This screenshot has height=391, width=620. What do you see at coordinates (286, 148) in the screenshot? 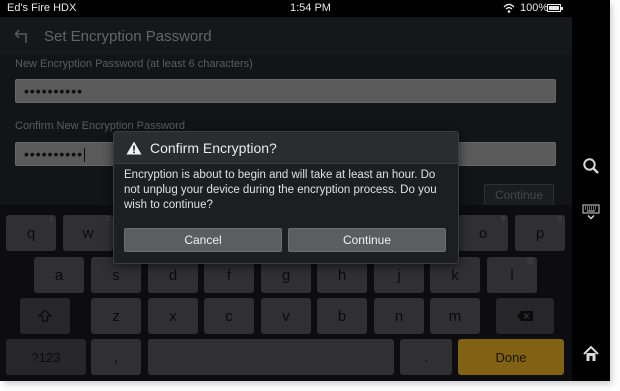
I see `dialog-header: Confirm Encryption?` at bounding box center [286, 148].